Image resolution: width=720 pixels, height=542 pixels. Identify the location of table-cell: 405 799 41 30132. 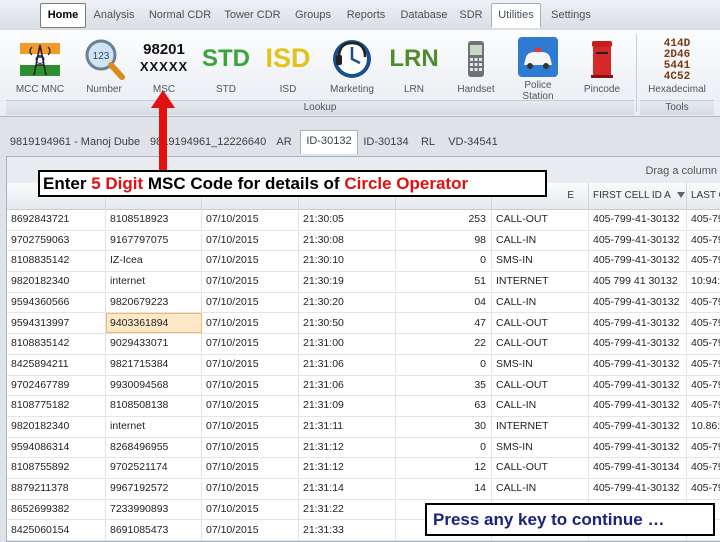
(638, 281).